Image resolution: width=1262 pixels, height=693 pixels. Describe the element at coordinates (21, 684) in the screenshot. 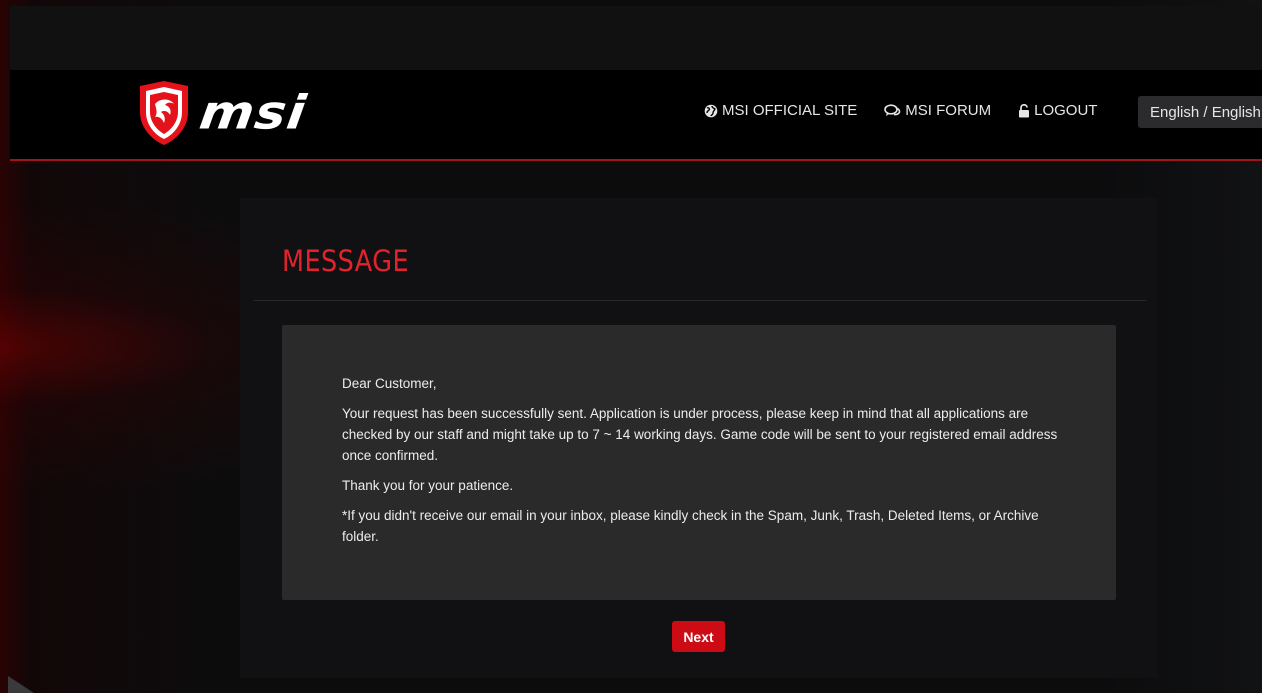

I see `corner-decoration` at that location.